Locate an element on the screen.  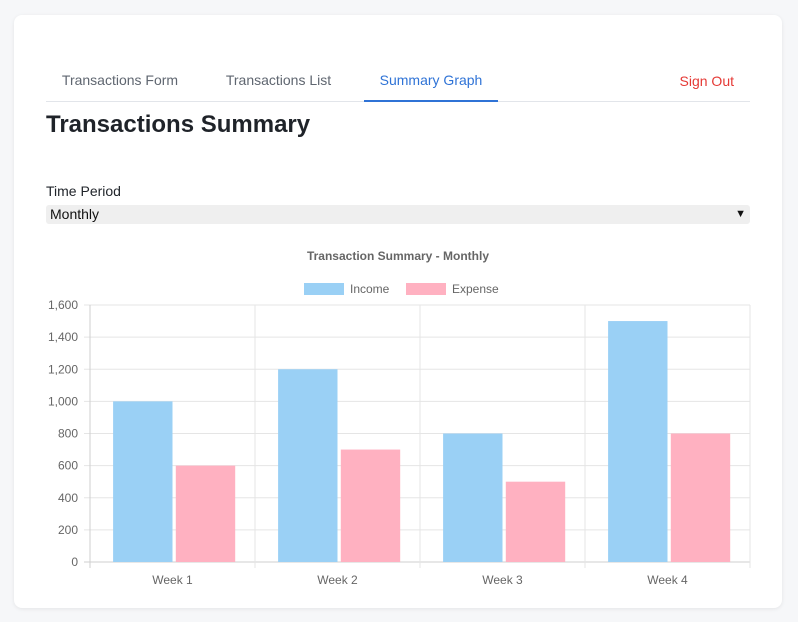
chevron-down-icon: ▼ is located at coordinates (740, 214).